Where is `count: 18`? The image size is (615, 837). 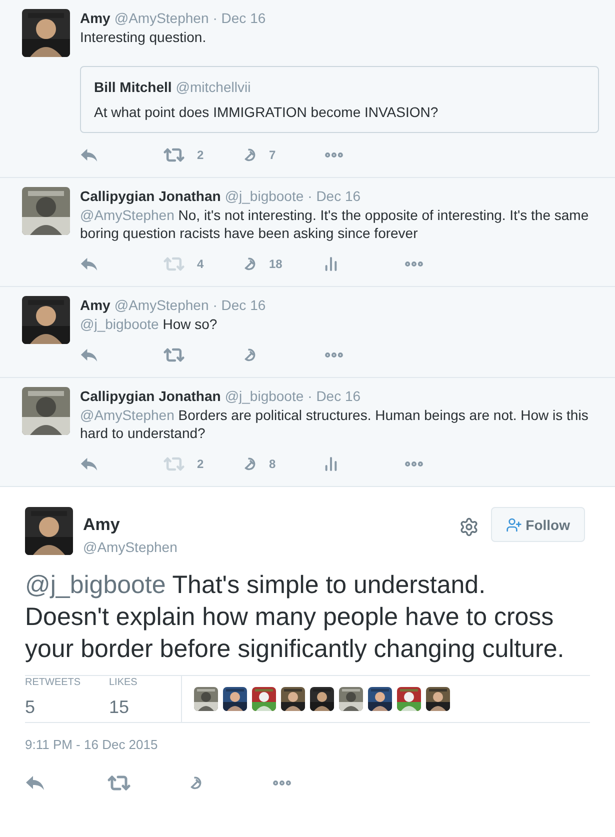 count: 18 is located at coordinates (275, 264).